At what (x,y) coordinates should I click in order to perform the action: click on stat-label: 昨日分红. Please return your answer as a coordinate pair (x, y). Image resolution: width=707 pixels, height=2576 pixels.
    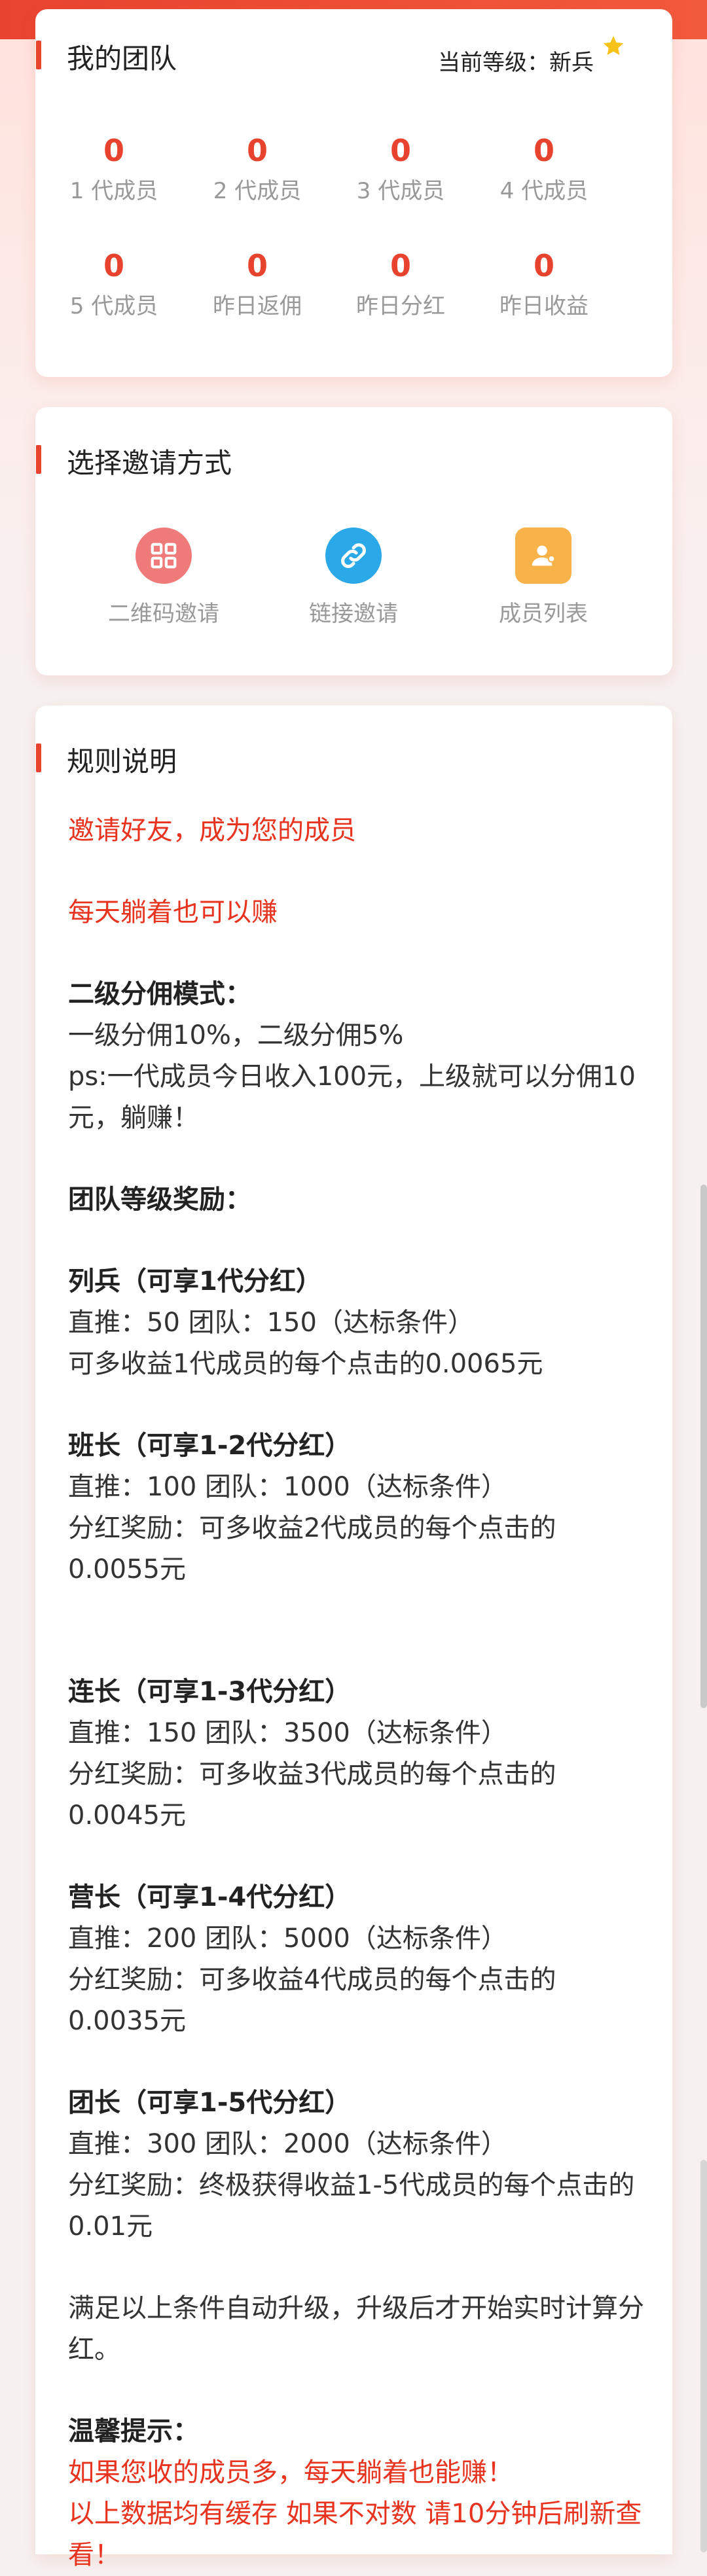
    Looking at the image, I should click on (400, 306).